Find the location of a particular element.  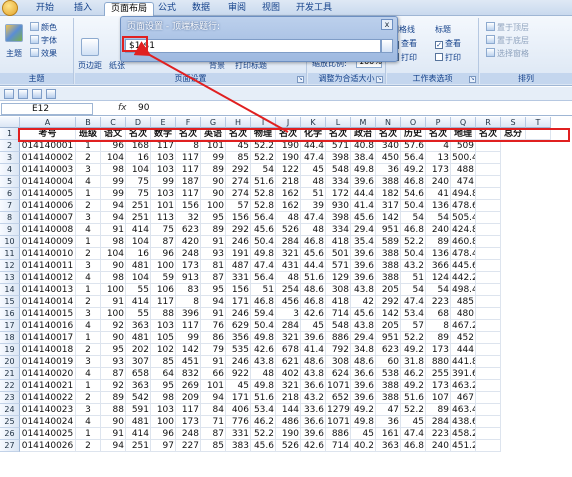

table-cell: 420 is located at coordinates (188, 242).